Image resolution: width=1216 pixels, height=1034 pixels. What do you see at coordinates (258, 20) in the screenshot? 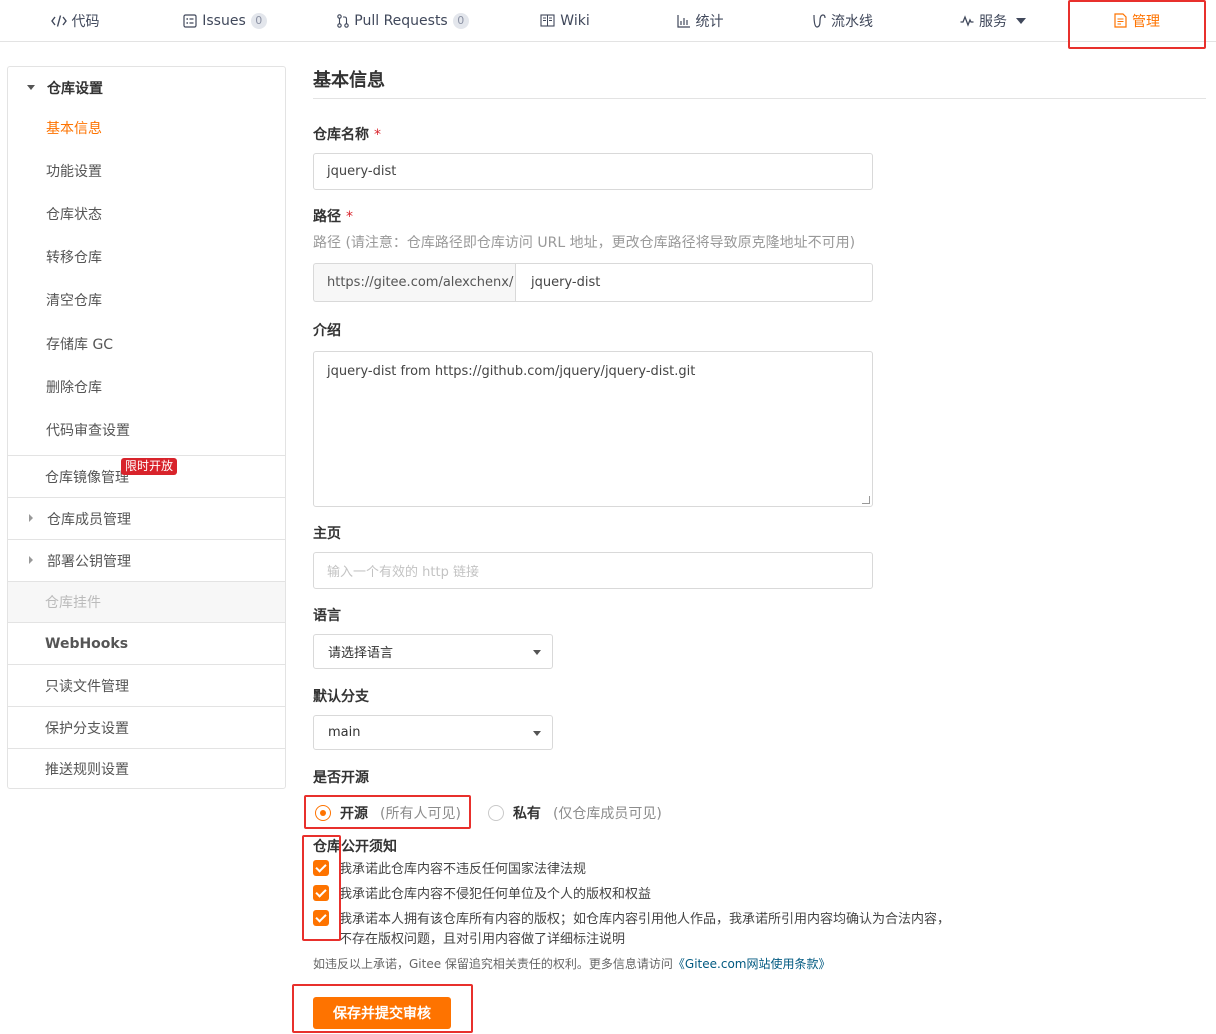
I see `issues-count-badge: 0` at bounding box center [258, 20].